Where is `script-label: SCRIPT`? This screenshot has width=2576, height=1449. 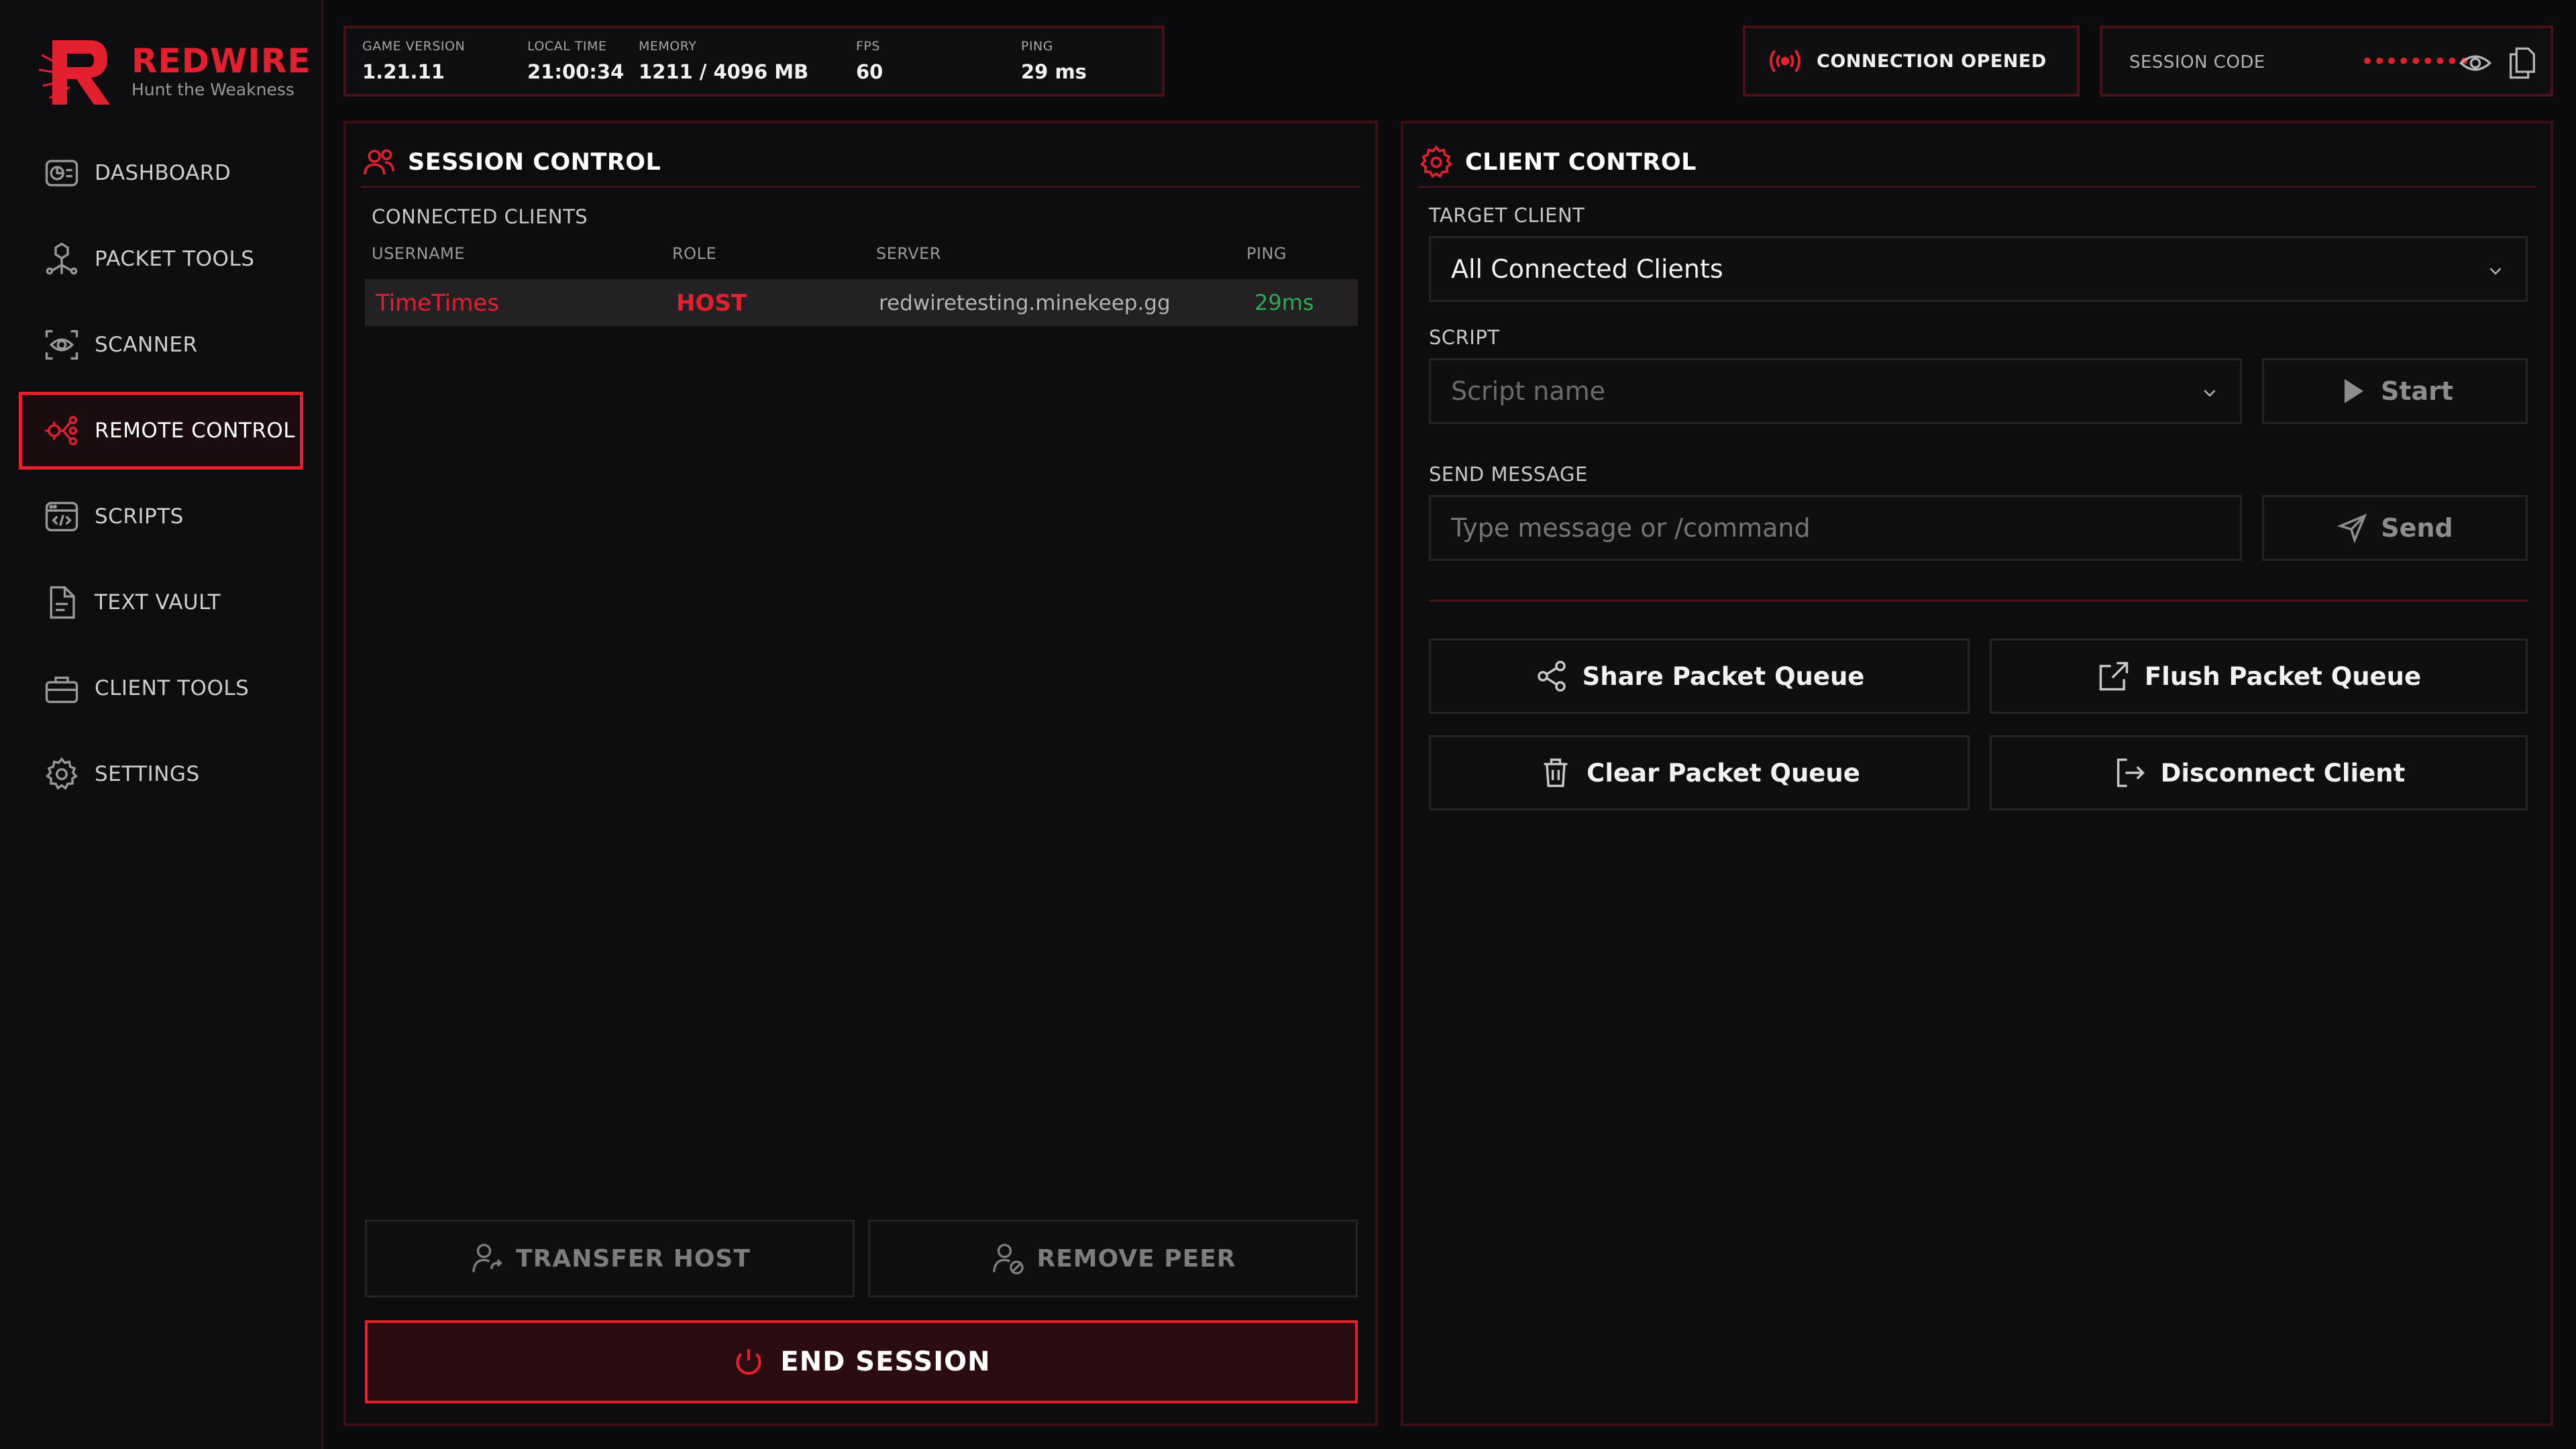 script-label: SCRIPT is located at coordinates (1464, 337).